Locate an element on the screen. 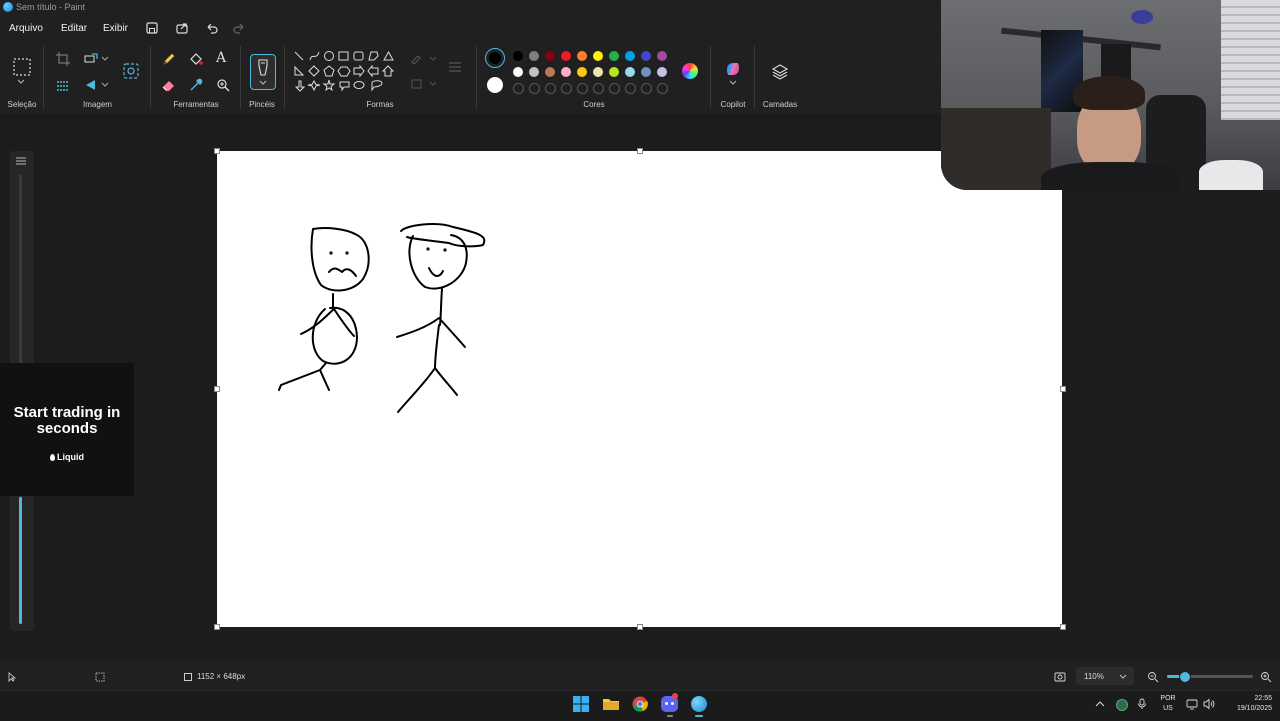 This screenshot has height=721, width=1280. volume-icon is located at coordinates (1209, 704).